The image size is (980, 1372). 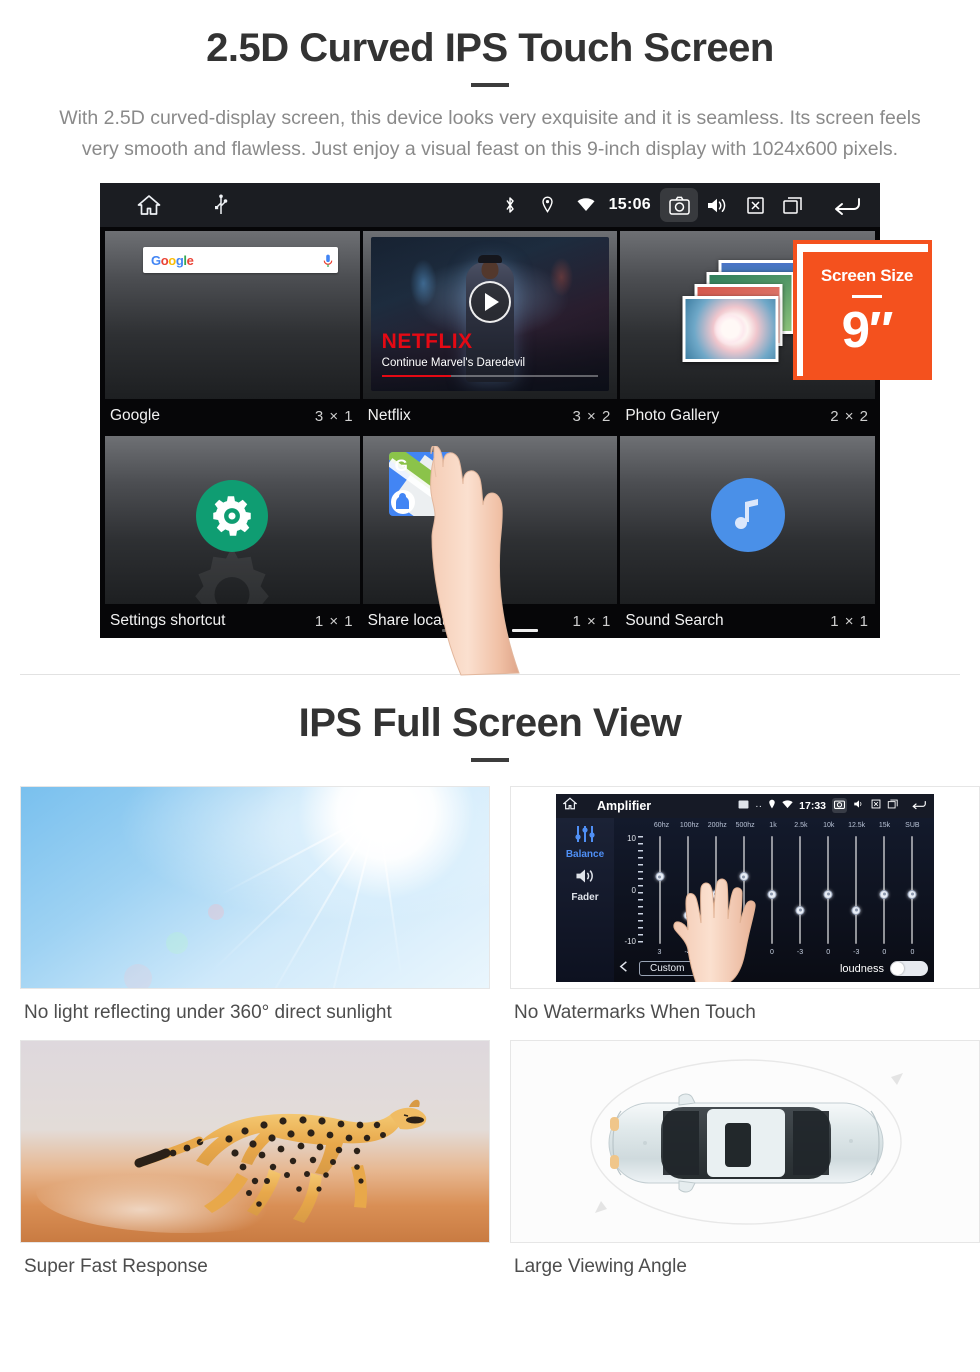 I want to click on page-indicator, so click(x=490, y=630).